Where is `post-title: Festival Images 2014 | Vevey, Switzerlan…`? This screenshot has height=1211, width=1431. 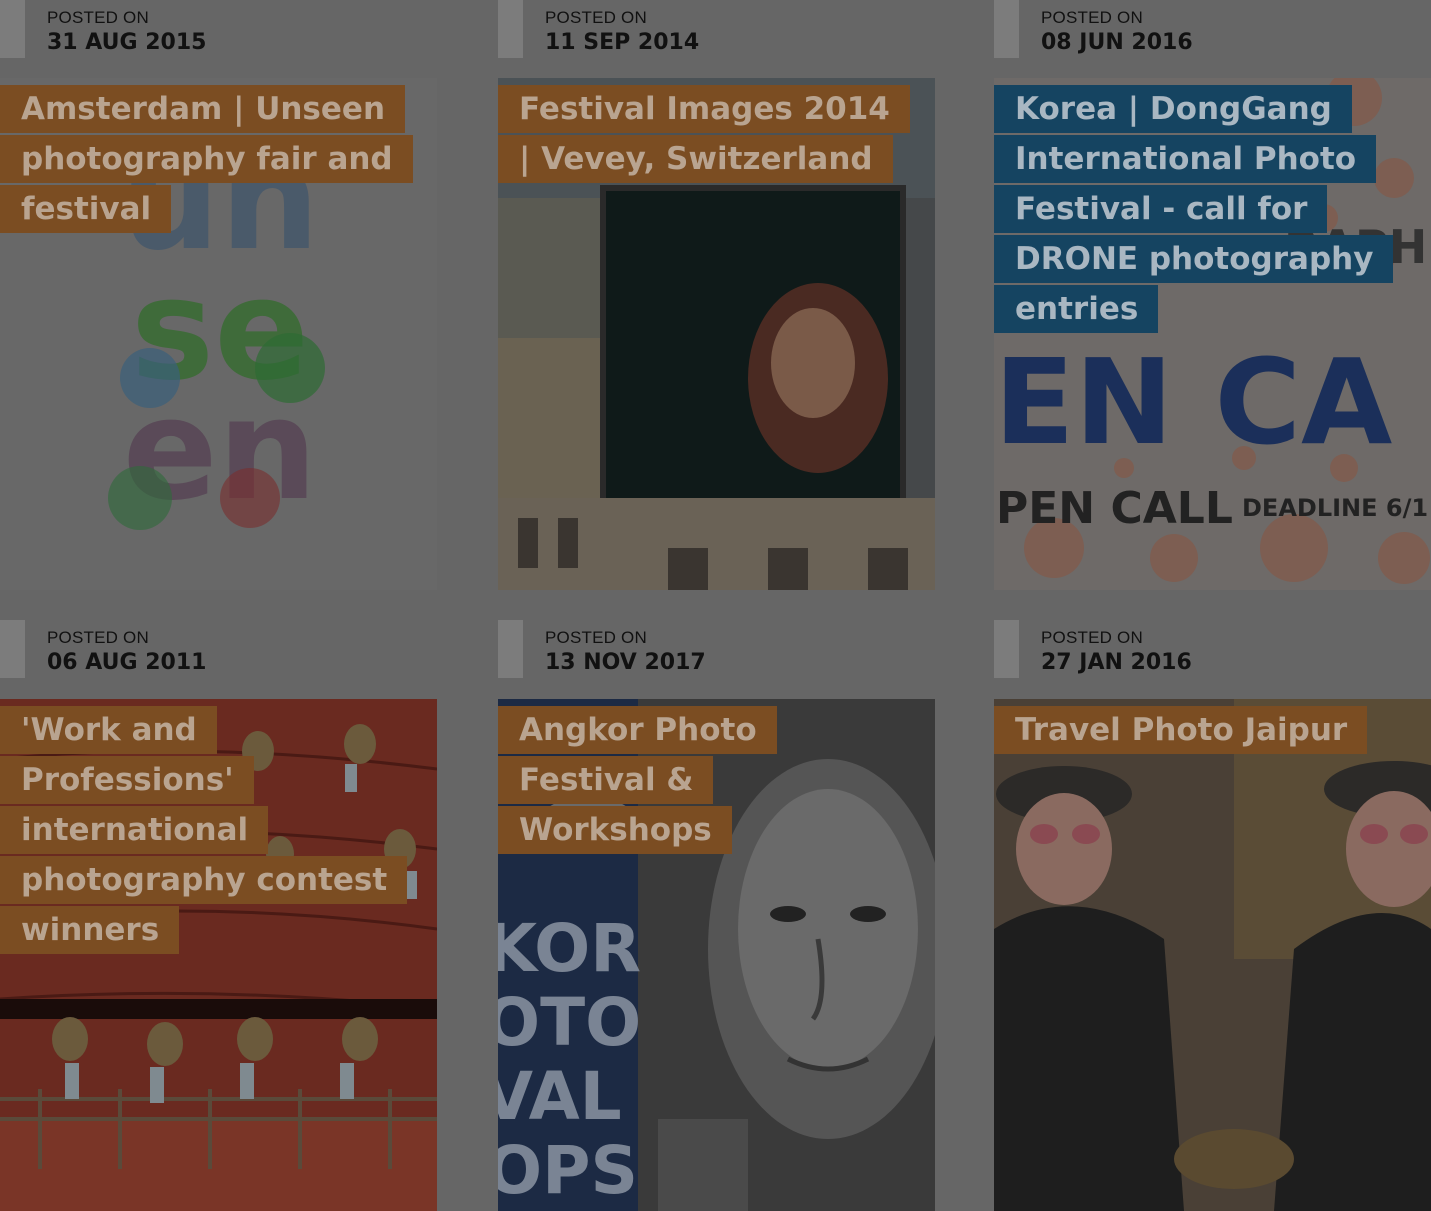 post-title: Festival Images 2014 | Vevey, Switzerlan… is located at coordinates (704, 134).